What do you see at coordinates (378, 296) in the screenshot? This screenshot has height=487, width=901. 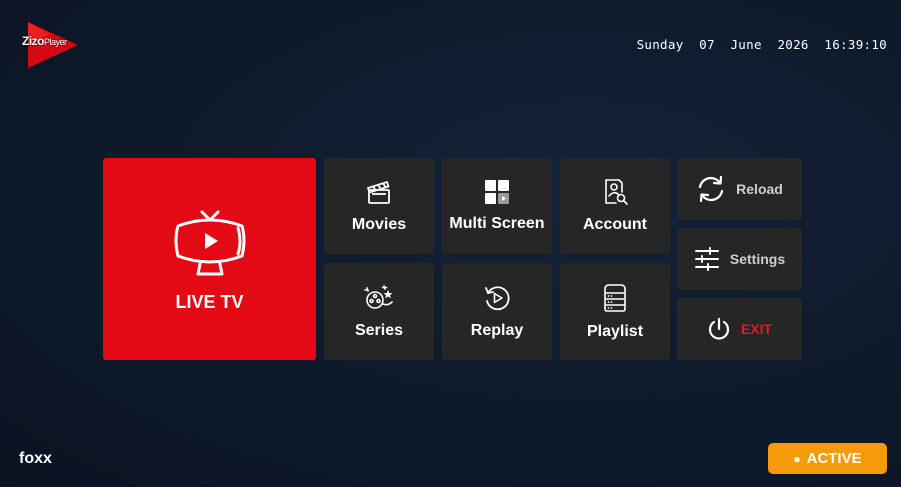 I see `film-reel-icon` at bounding box center [378, 296].